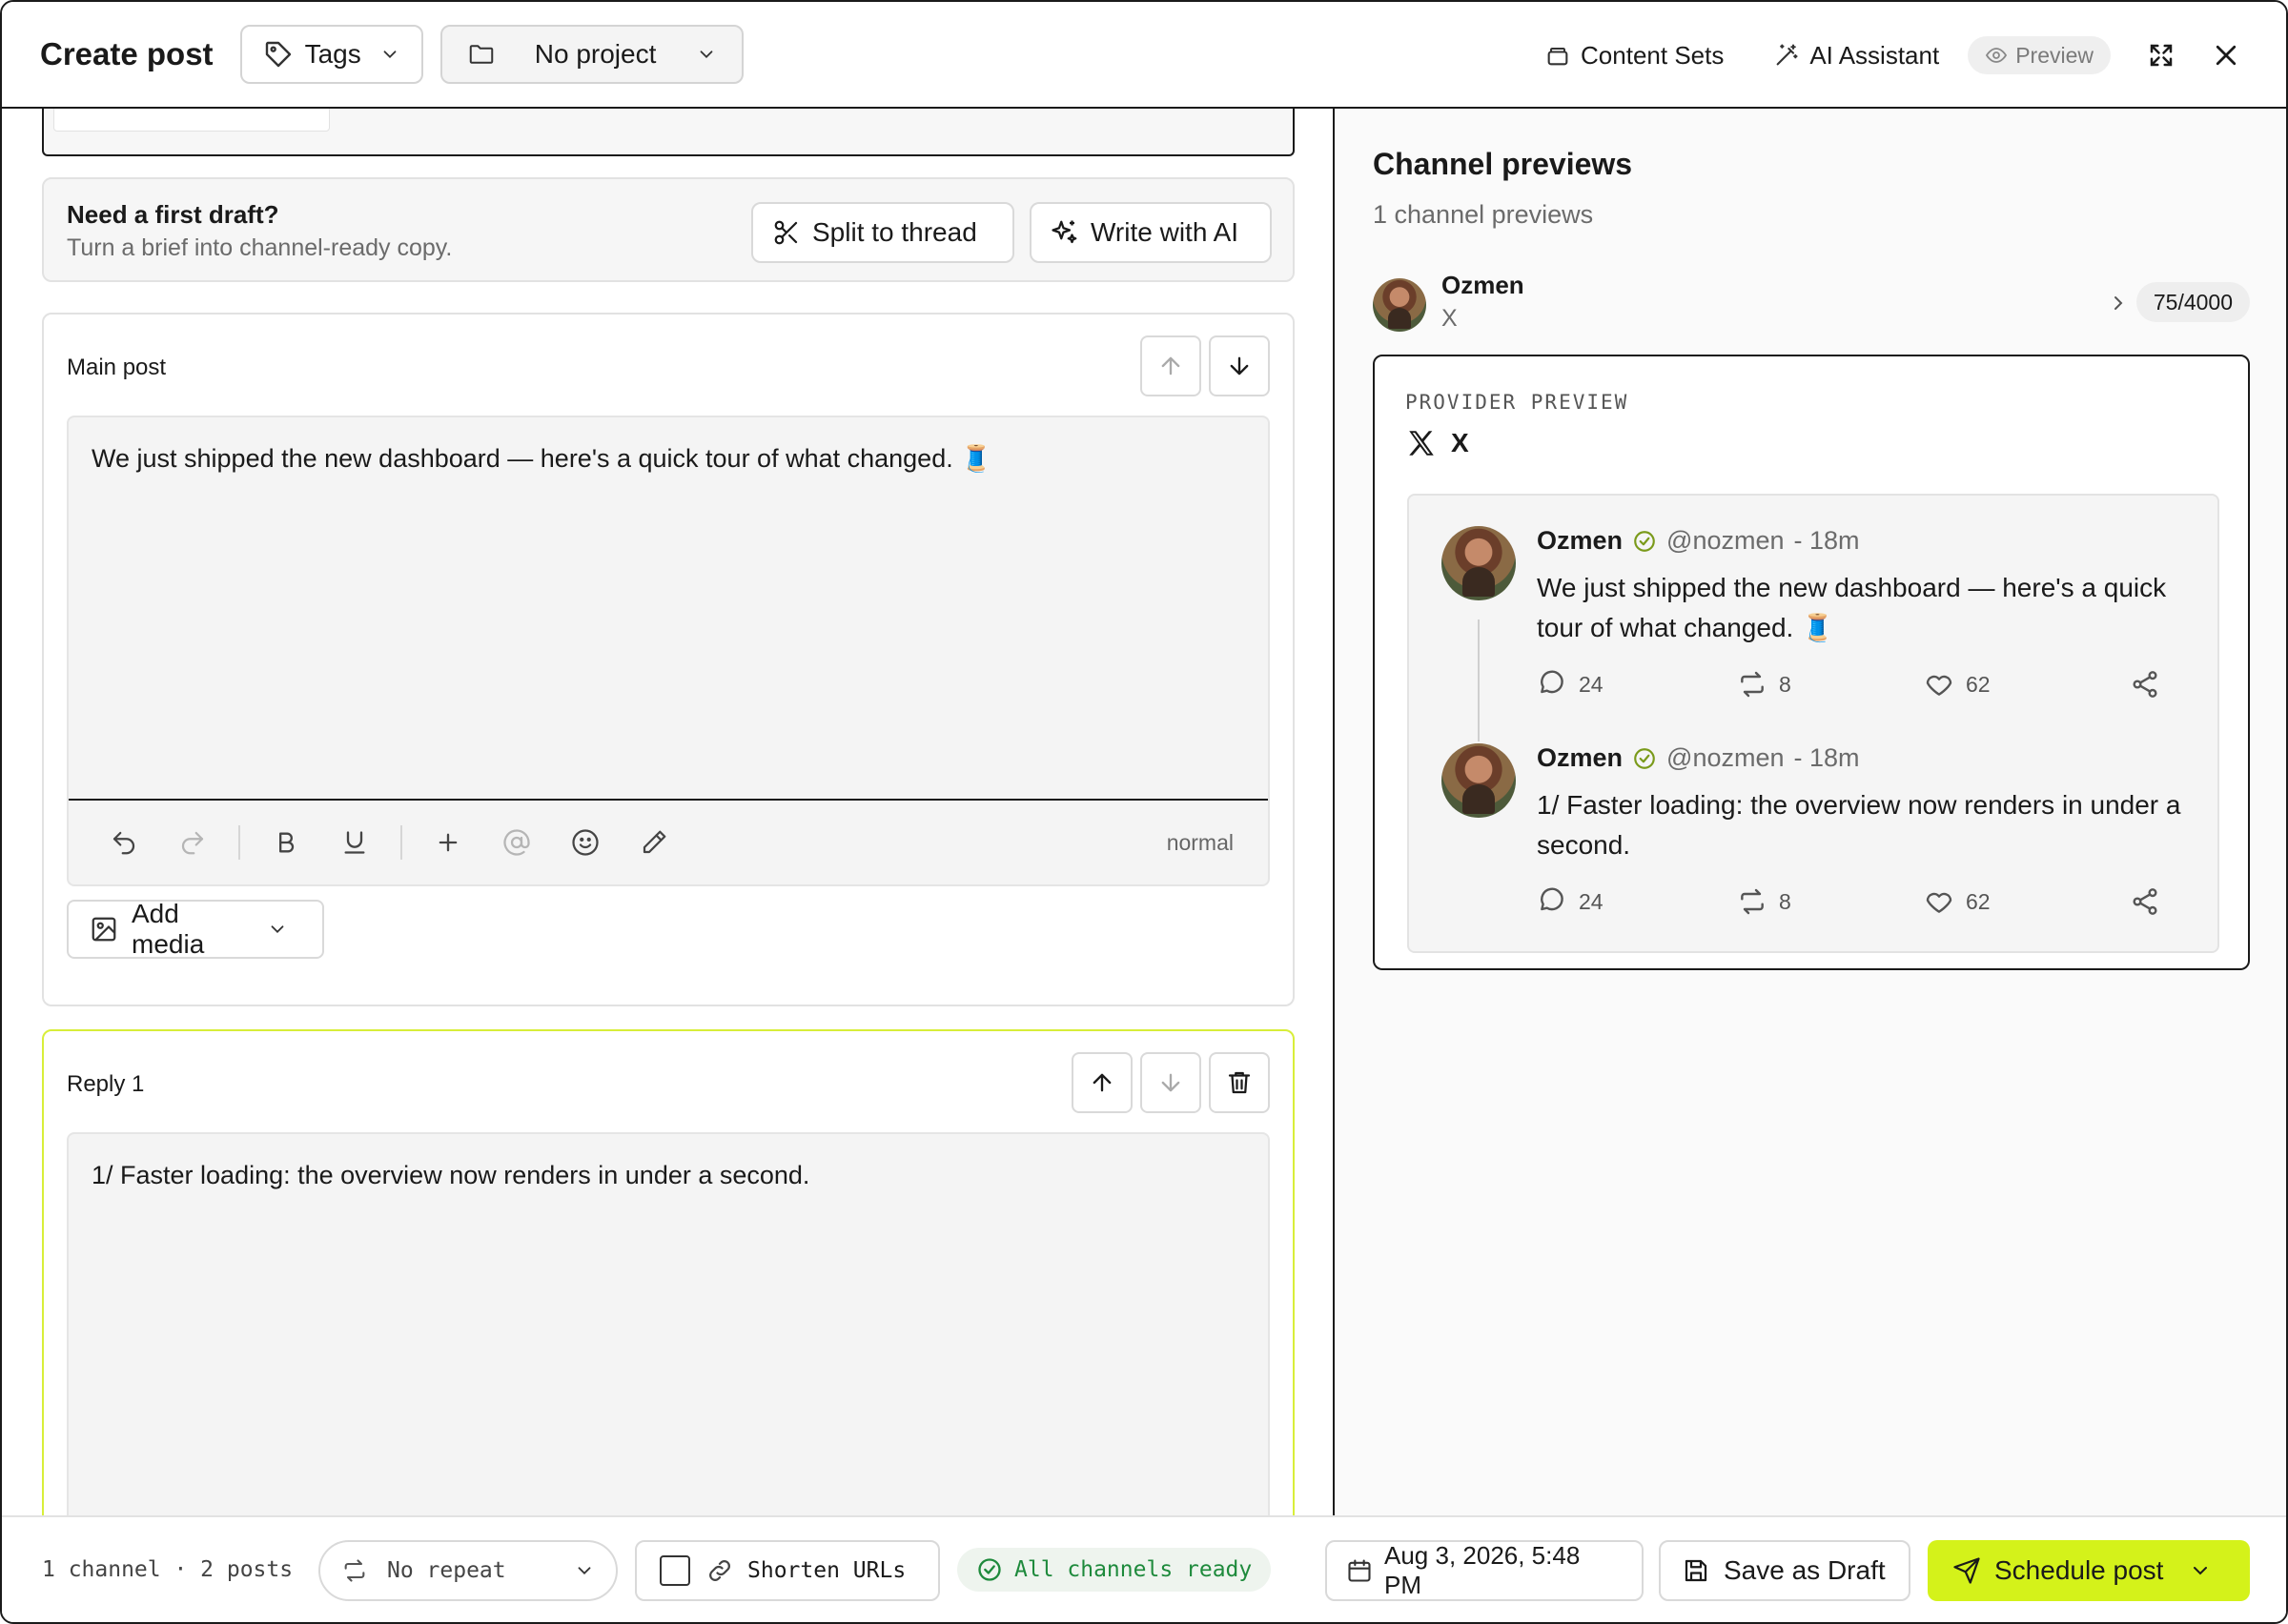 This screenshot has width=2288, height=1624. Describe the element at coordinates (1239, 1082) in the screenshot. I see `delete-reply-button` at that location.